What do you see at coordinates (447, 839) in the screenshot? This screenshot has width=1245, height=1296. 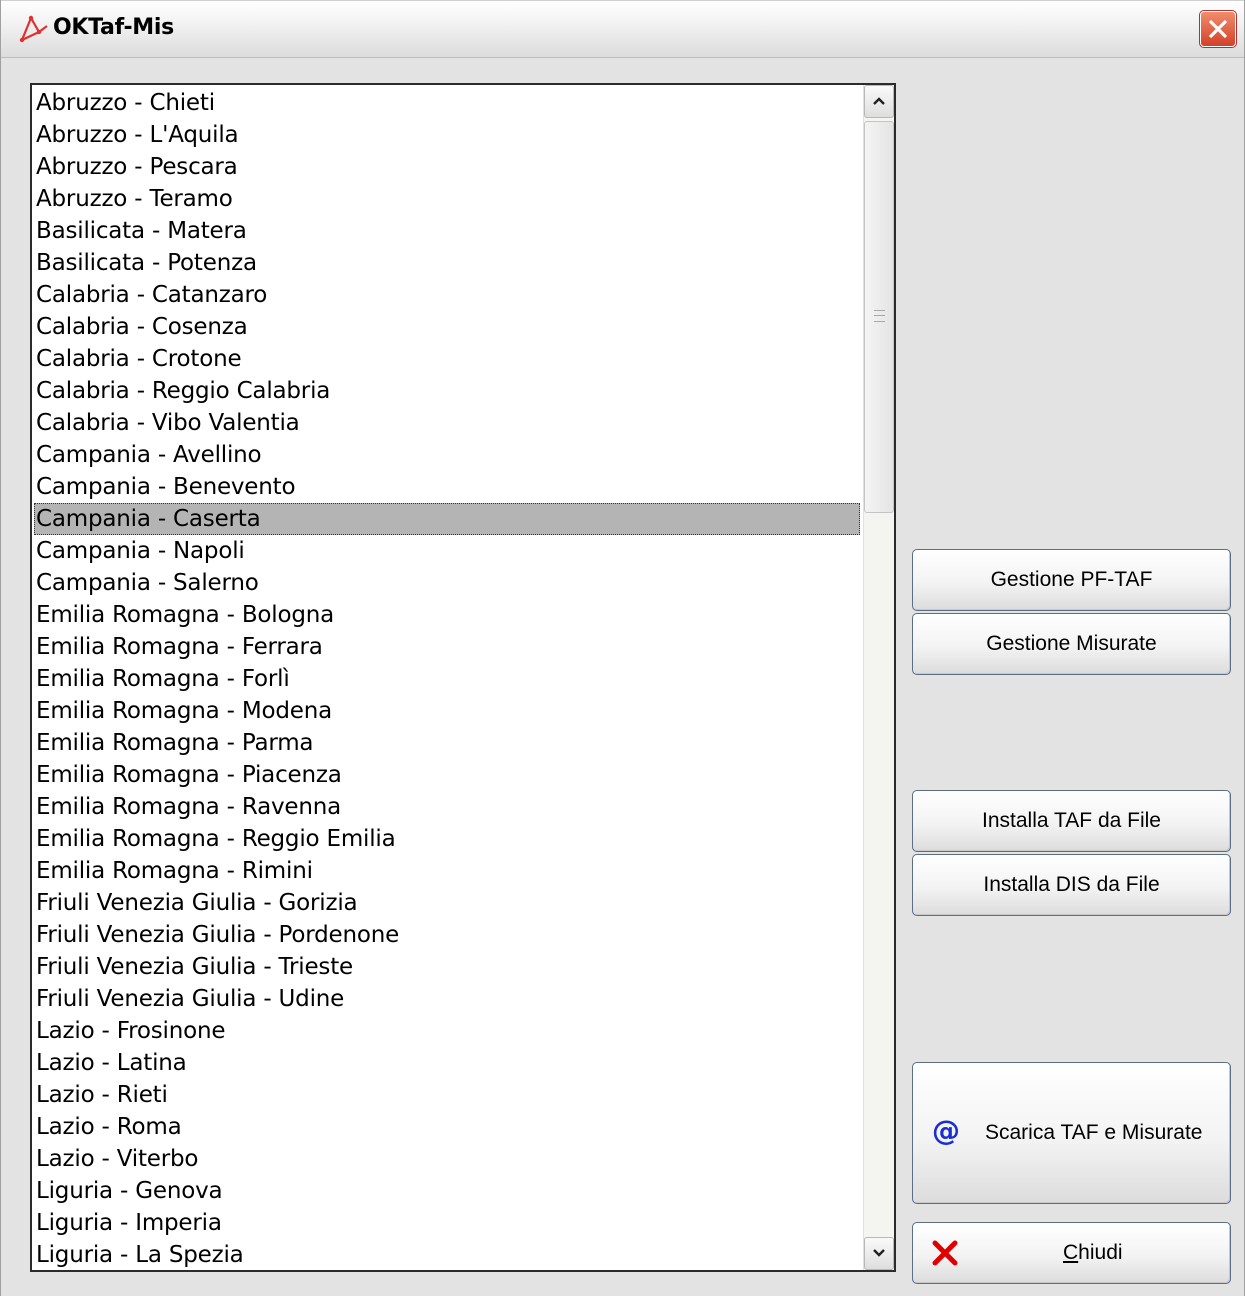 I see `list-item: Emilia Romagna - Reggio Emilia` at bounding box center [447, 839].